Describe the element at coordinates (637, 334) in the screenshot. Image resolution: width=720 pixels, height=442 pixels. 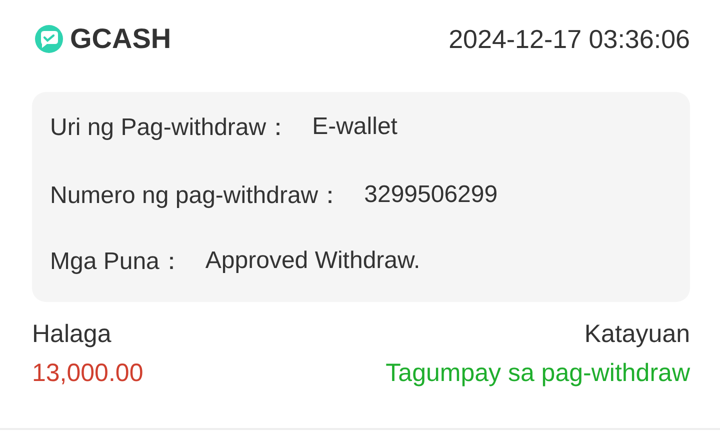
I see `status-label: Katayuan` at that location.